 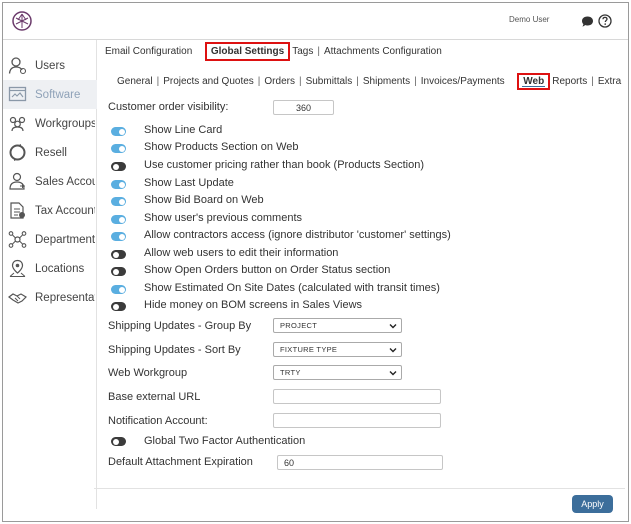 What do you see at coordinates (357, 396) in the screenshot?
I see `base-external-url-input` at bounding box center [357, 396].